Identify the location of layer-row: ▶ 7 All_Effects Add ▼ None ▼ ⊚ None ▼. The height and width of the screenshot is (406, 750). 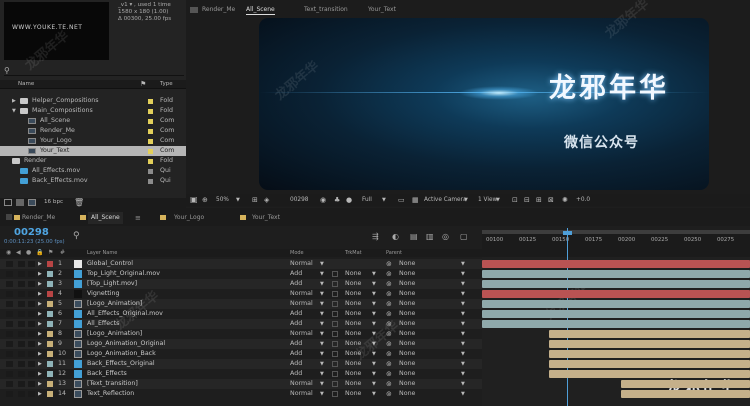
(241, 324).